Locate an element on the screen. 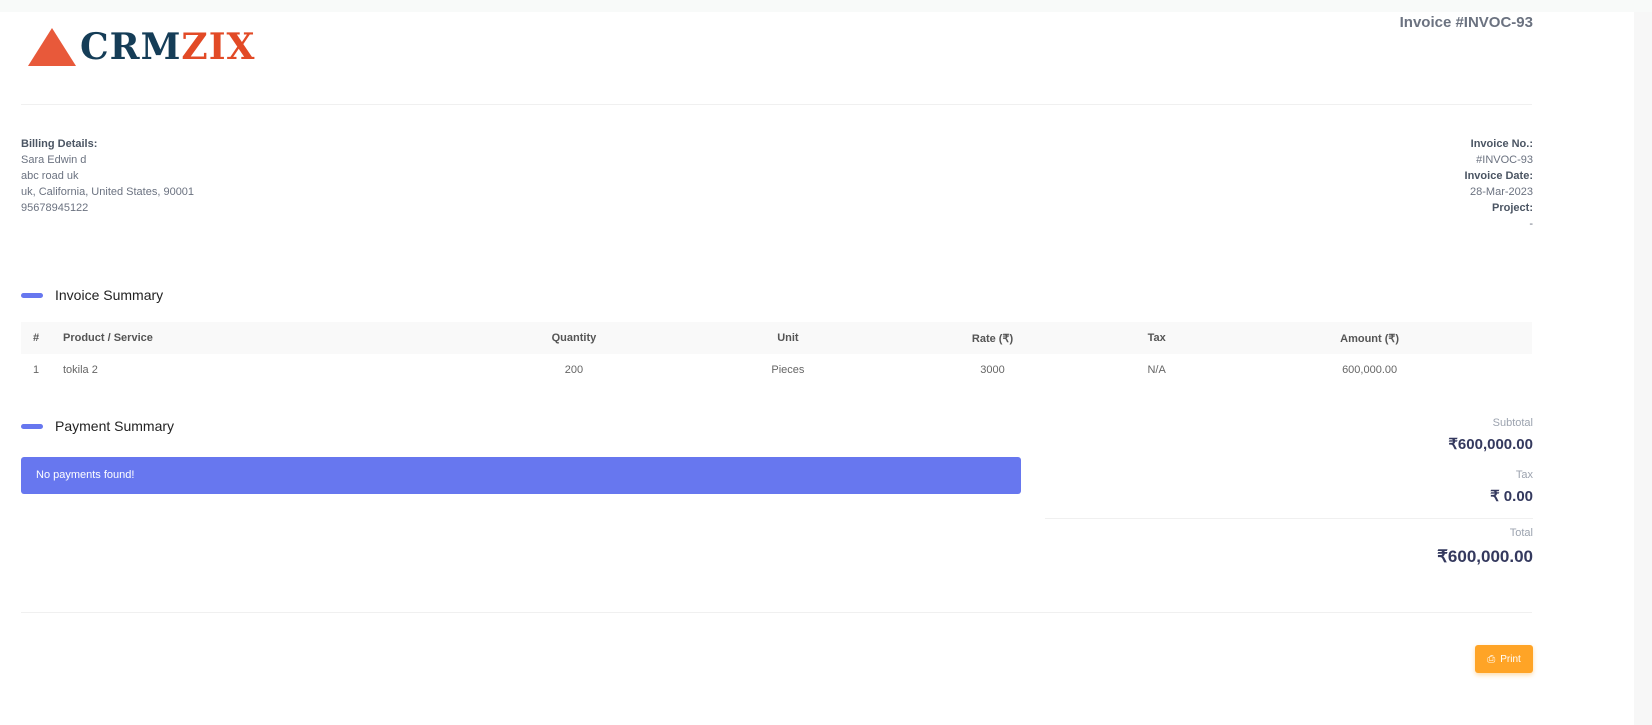 This screenshot has width=1652, height=725. col-header: # is located at coordinates (36, 338).